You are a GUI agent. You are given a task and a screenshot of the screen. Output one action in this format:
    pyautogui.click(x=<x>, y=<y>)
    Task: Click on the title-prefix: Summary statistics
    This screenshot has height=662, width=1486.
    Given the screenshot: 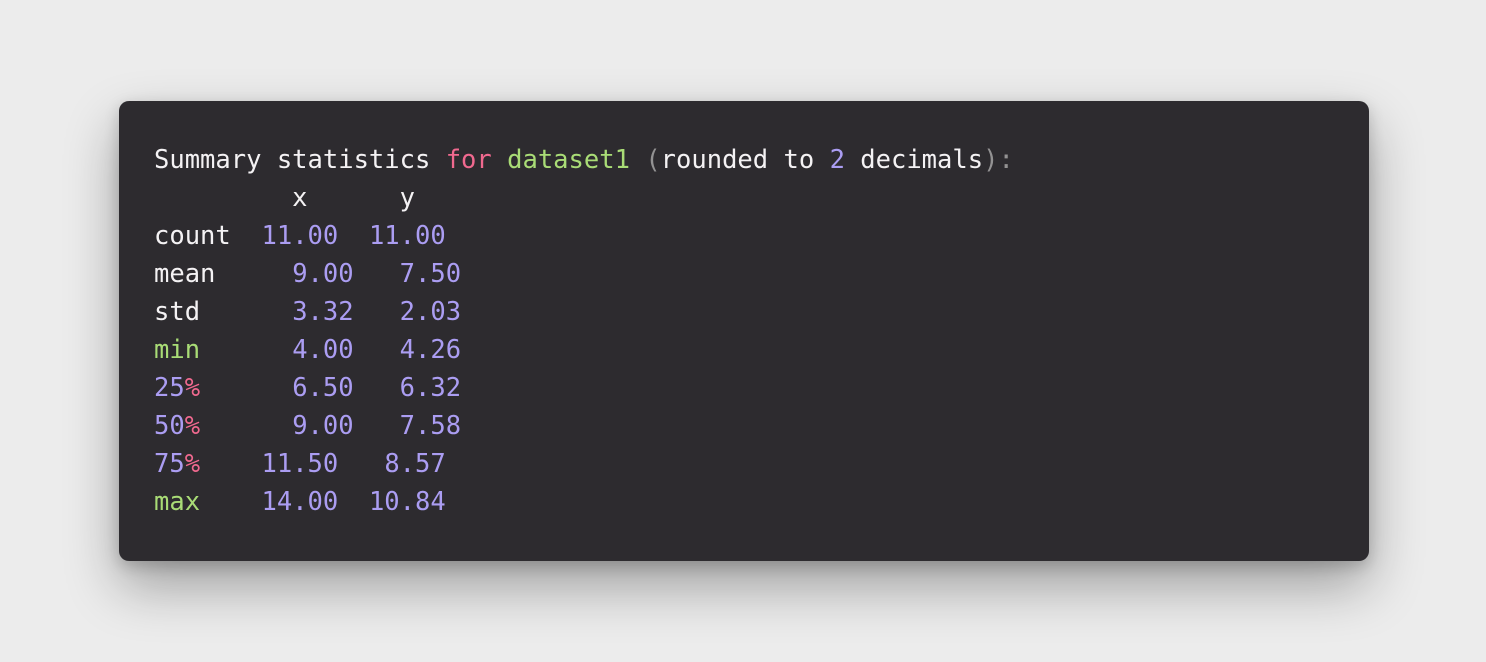 What is the action you would take?
    pyautogui.click(x=300, y=160)
    